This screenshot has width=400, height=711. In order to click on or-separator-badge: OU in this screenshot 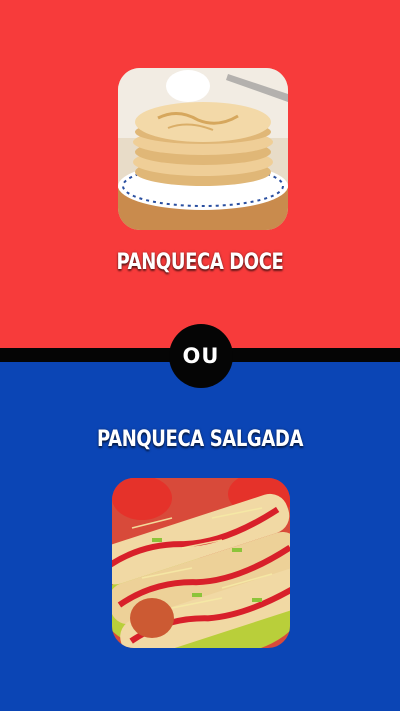, I will do `click(201, 356)`.